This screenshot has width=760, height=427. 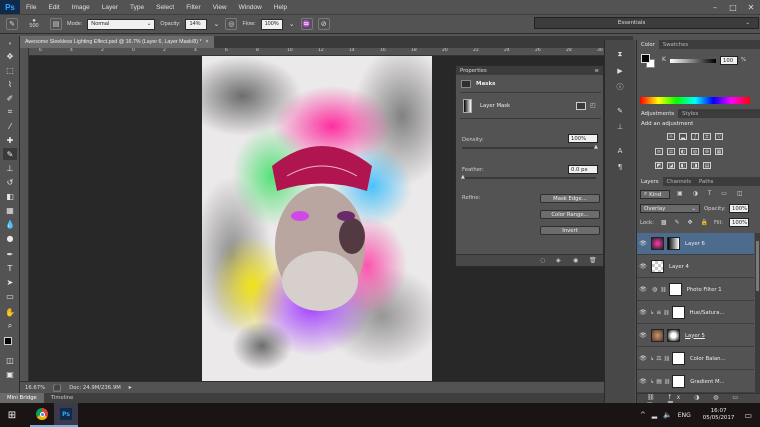 What do you see at coordinates (165, 7) in the screenshot?
I see `menu-select: Select` at bounding box center [165, 7].